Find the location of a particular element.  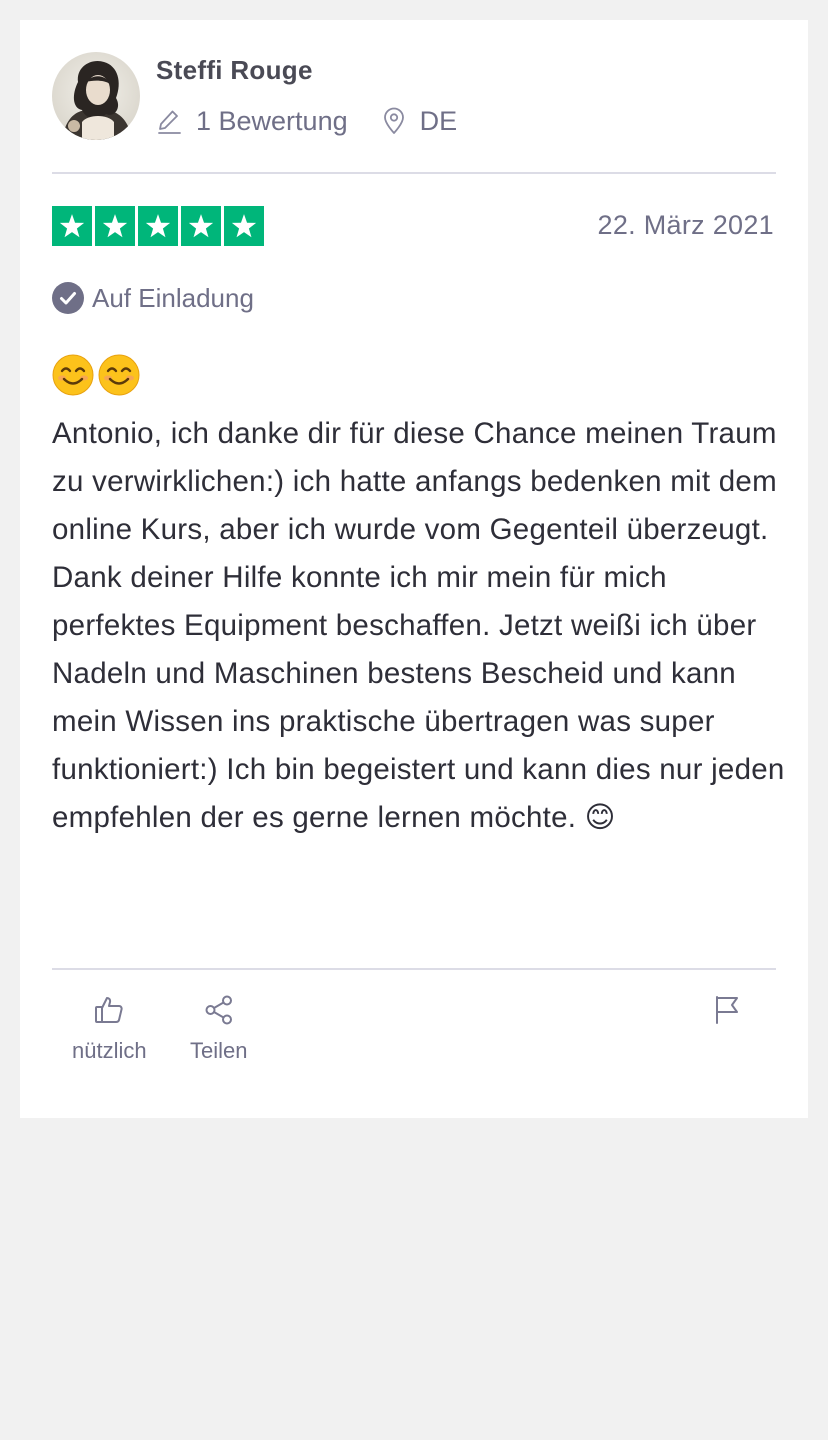

review-count: 1 Bewertung is located at coordinates (272, 120).